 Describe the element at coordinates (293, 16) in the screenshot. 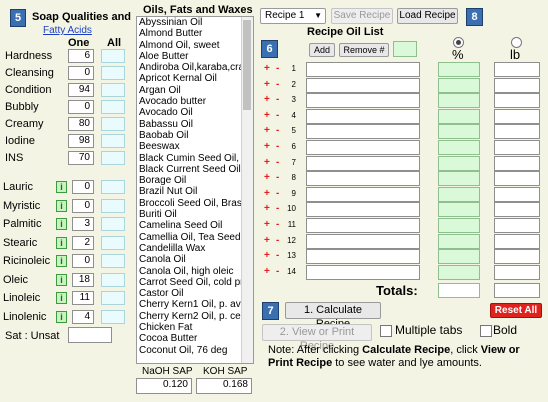

I see `recipe-select: Recipe 1 ▼` at that location.